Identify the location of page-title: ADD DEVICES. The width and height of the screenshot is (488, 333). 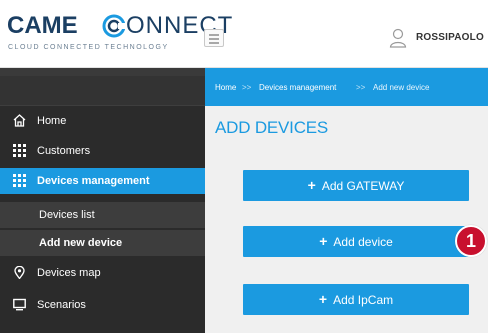
(272, 127).